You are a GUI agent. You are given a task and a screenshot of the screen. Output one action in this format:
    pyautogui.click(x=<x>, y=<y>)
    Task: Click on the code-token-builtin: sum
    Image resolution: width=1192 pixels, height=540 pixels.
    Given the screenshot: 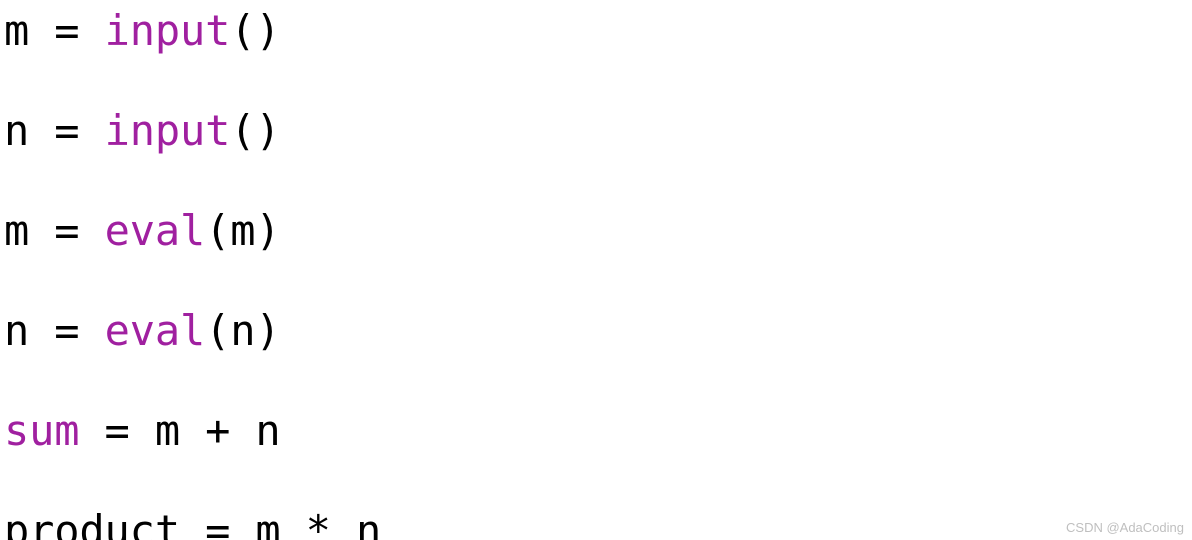 What is the action you would take?
    pyautogui.click(x=42, y=430)
    